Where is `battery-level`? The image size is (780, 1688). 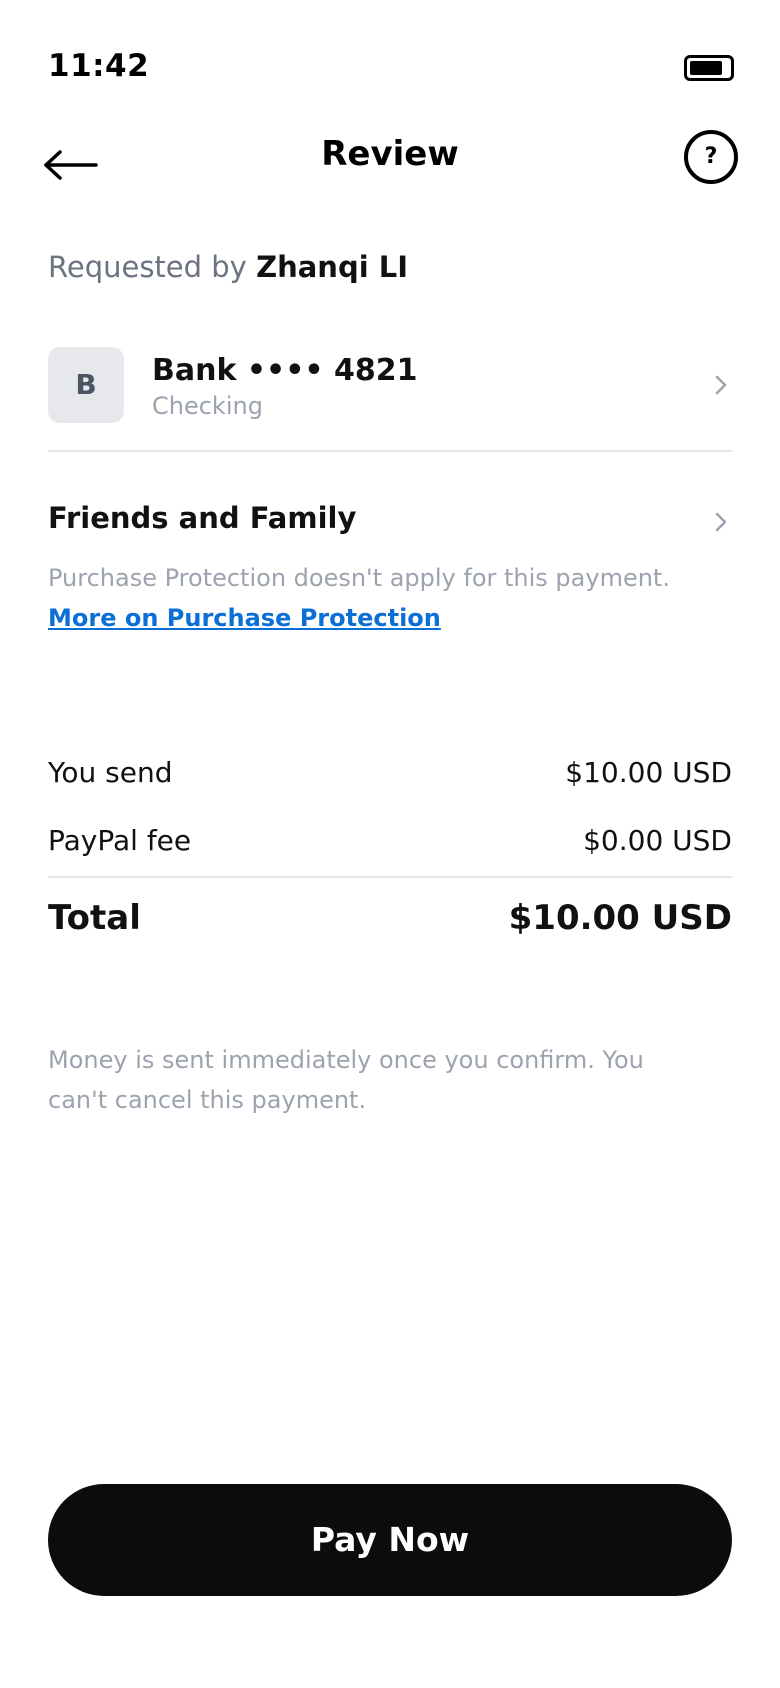 battery-level is located at coordinates (706, 68).